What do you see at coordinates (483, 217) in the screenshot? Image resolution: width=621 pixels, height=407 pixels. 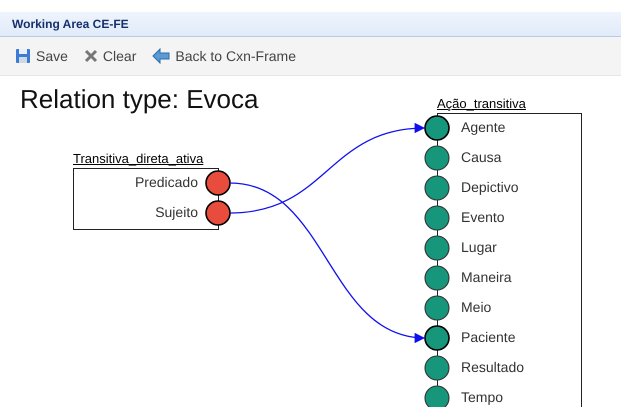 I see `element-label: Evento` at bounding box center [483, 217].